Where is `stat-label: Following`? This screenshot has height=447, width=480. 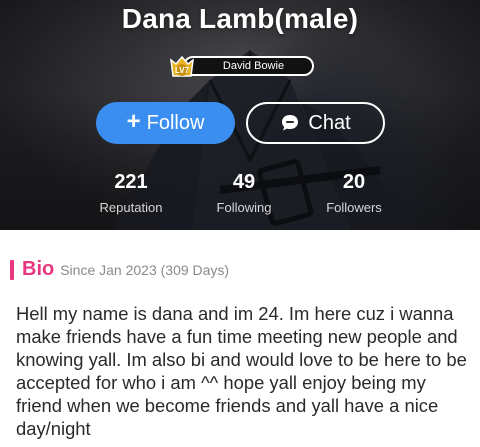
stat-label: Following is located at coordinates (244, 207).